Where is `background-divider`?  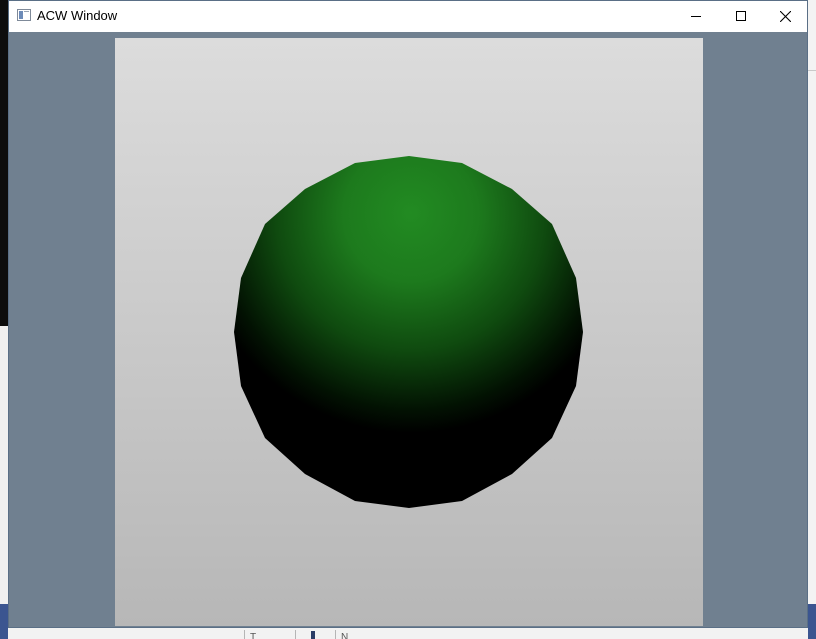
background-divider is located at coordinates (812, 70).